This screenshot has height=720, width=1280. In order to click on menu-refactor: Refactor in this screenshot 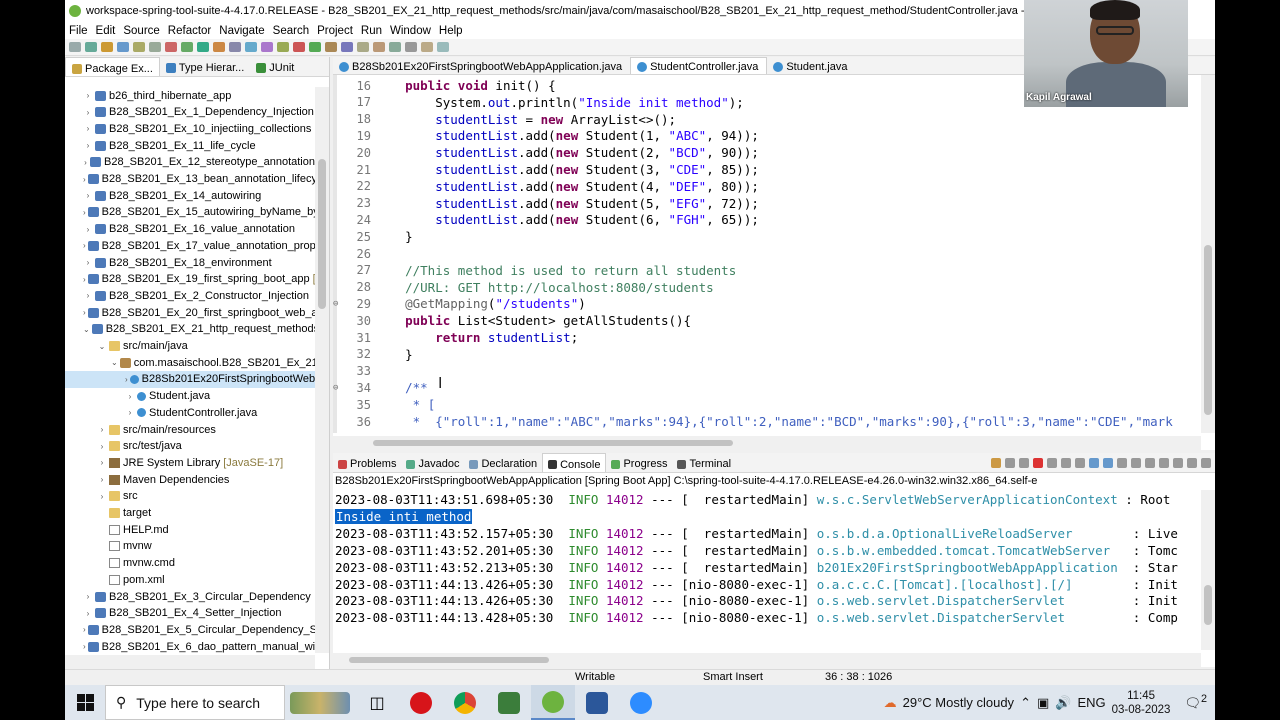, I will do `click(189, 31)`.